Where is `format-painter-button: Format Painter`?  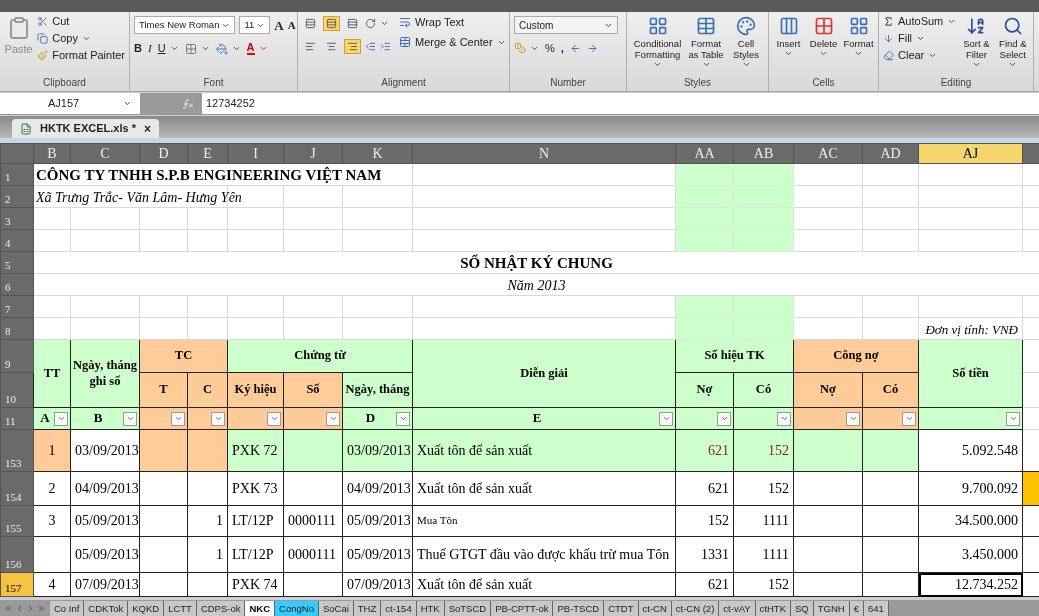
format-painter-button: Format Painter is located at coordinates (81, 55).